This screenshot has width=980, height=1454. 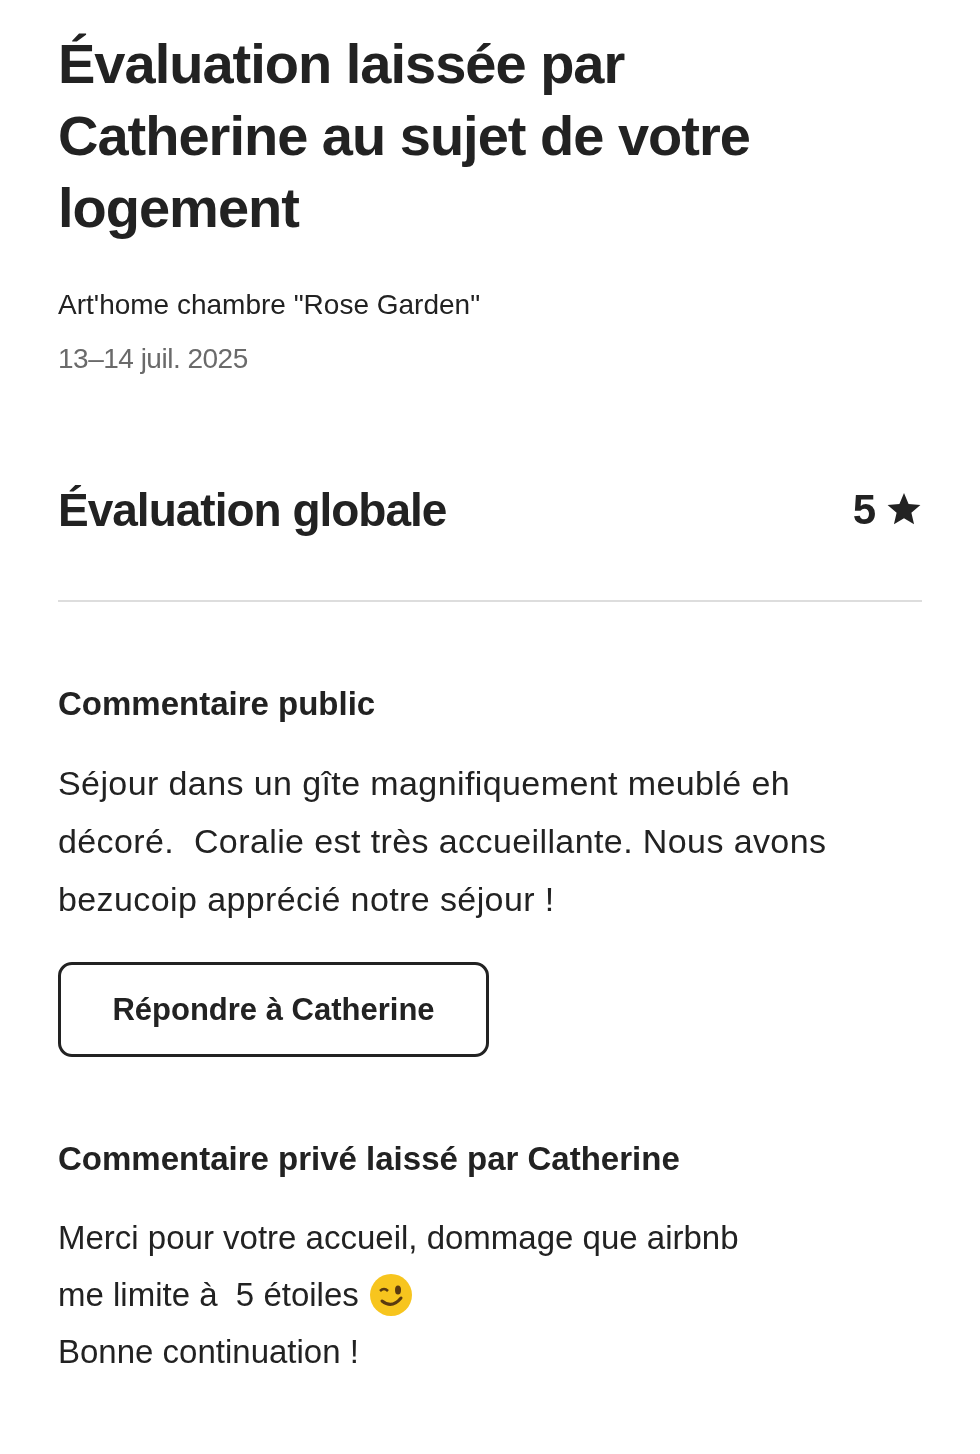 I want to click on reply-button: Répondre à Catherine, so click(x=273, y=1009).